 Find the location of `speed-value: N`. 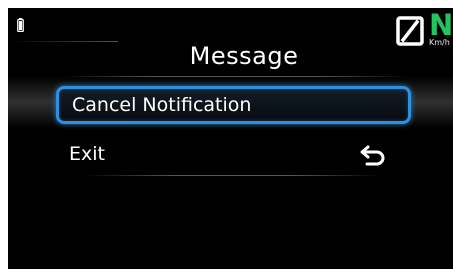

speed-value: N is located at coordinates (441, 25).